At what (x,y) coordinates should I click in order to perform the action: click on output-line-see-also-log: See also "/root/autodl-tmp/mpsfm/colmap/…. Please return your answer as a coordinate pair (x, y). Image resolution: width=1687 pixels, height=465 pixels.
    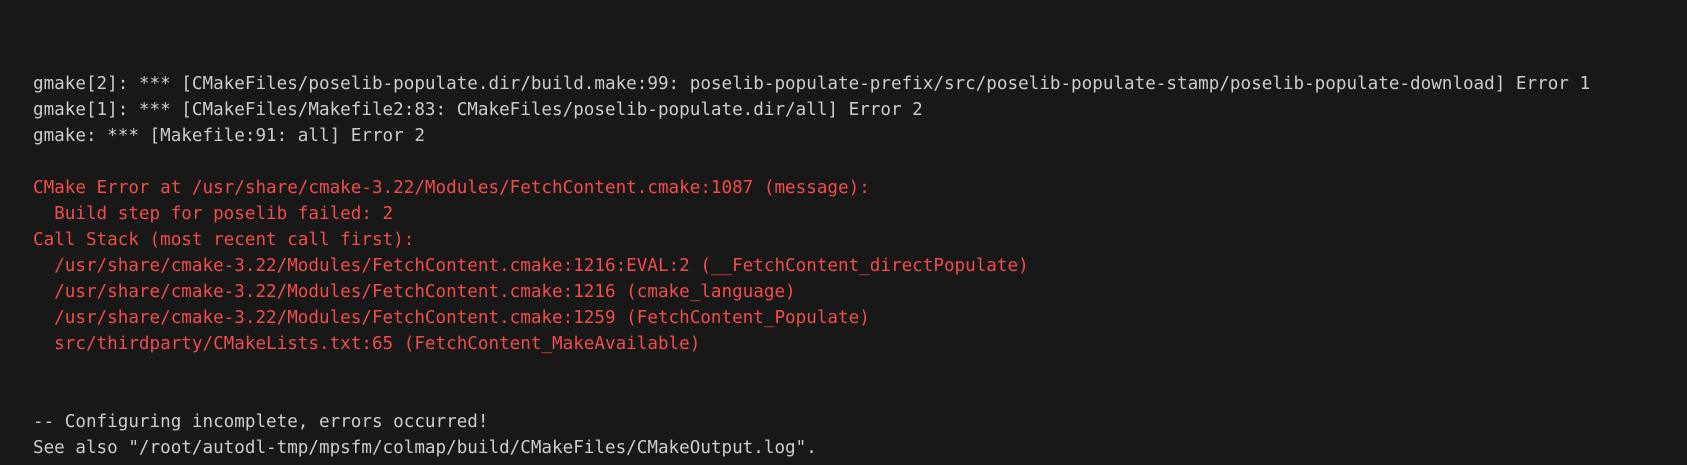
    Looking at the image, I should click on (425, 448).